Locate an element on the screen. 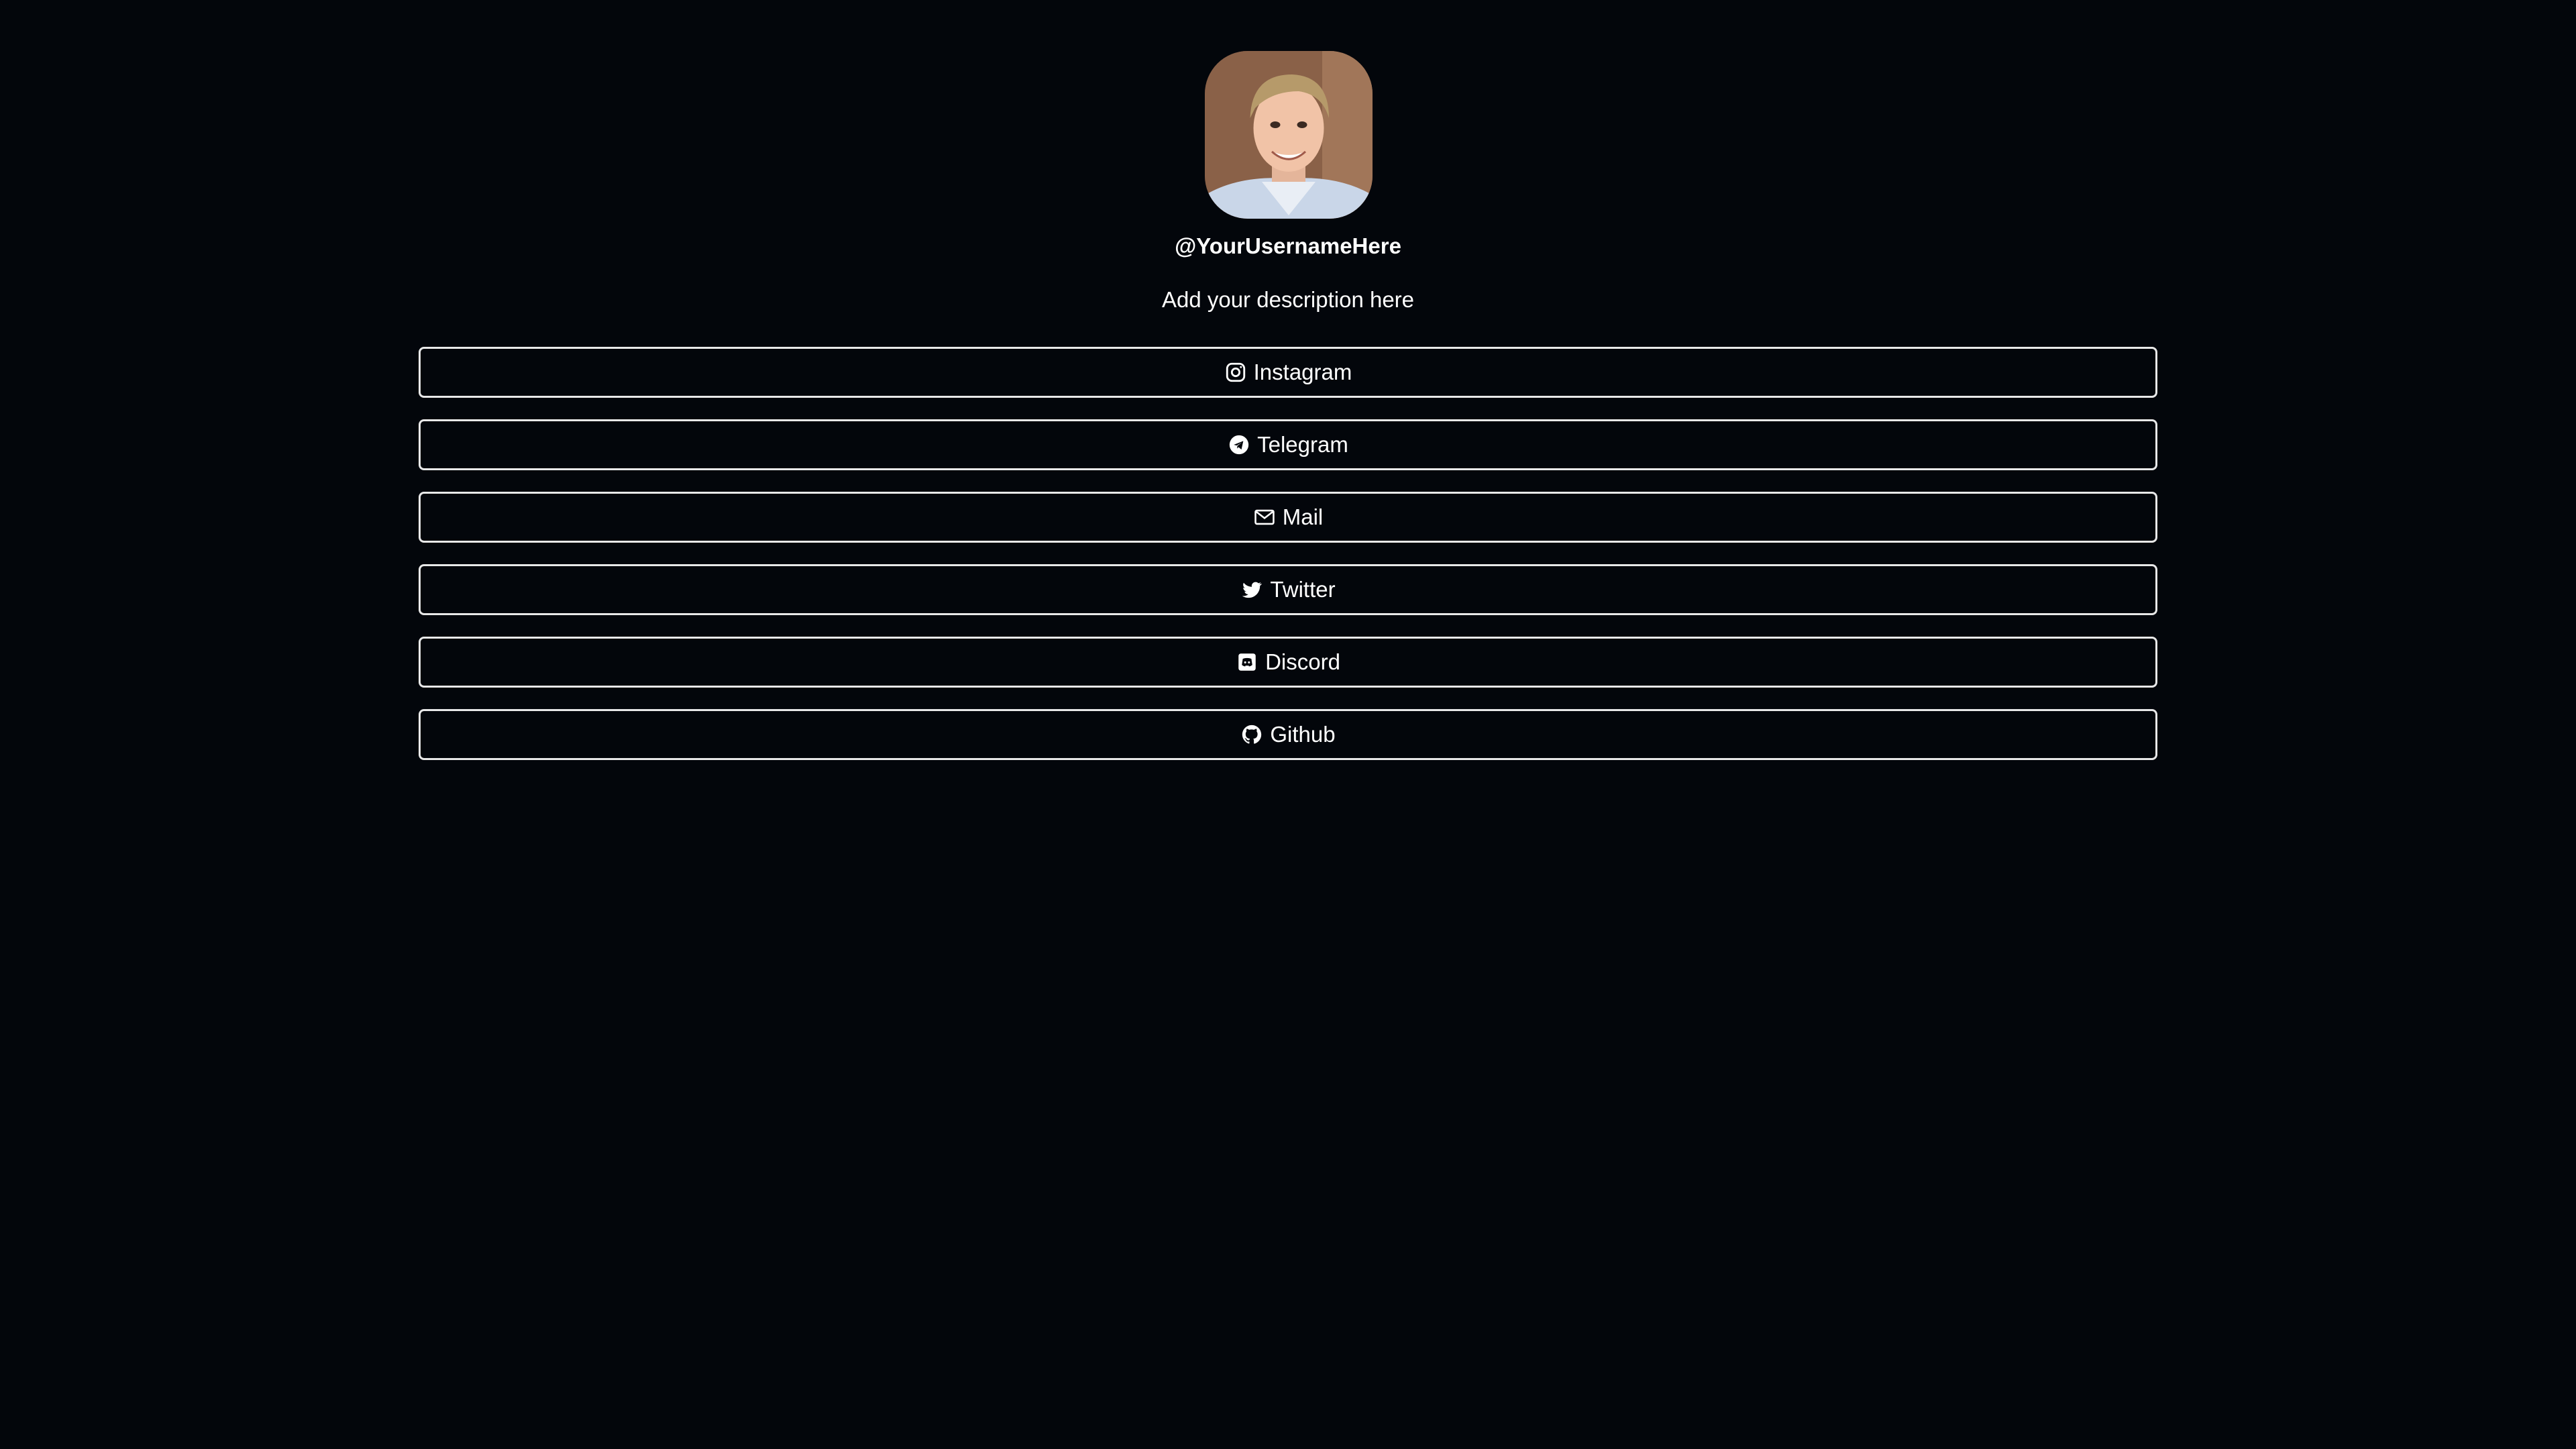 This screenshot has width=2576, height=1449. github-label: Github is located at coordinates (1303, 734).